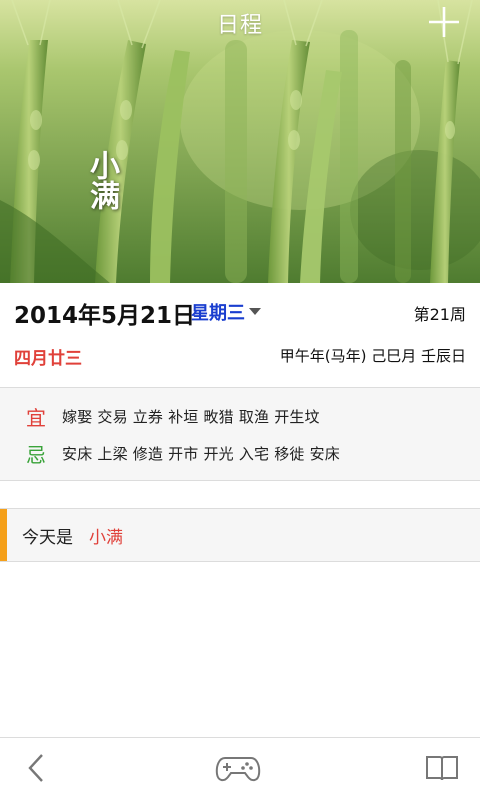 This screenshot has width=480, height=800. Describe the element at coordinates (47, 537) in the screenshot. I see `festival-label: 今天是` at that location.